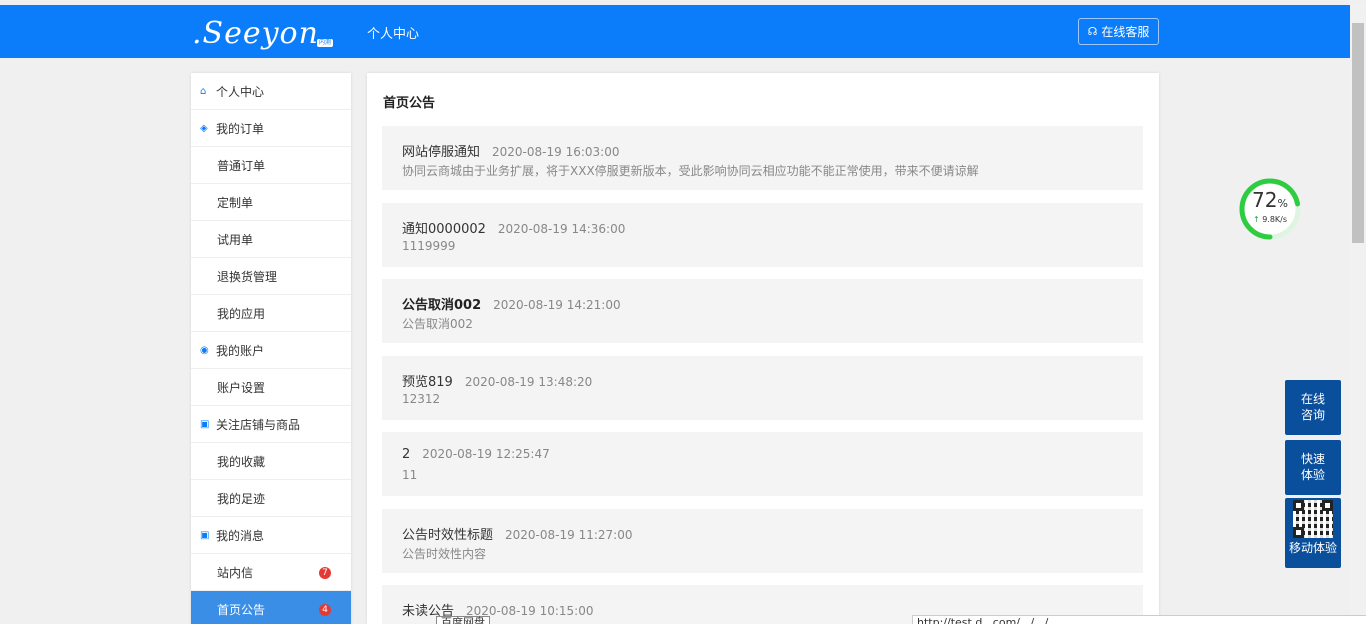  I want to click on notice-title: 2, so click(406, 454).